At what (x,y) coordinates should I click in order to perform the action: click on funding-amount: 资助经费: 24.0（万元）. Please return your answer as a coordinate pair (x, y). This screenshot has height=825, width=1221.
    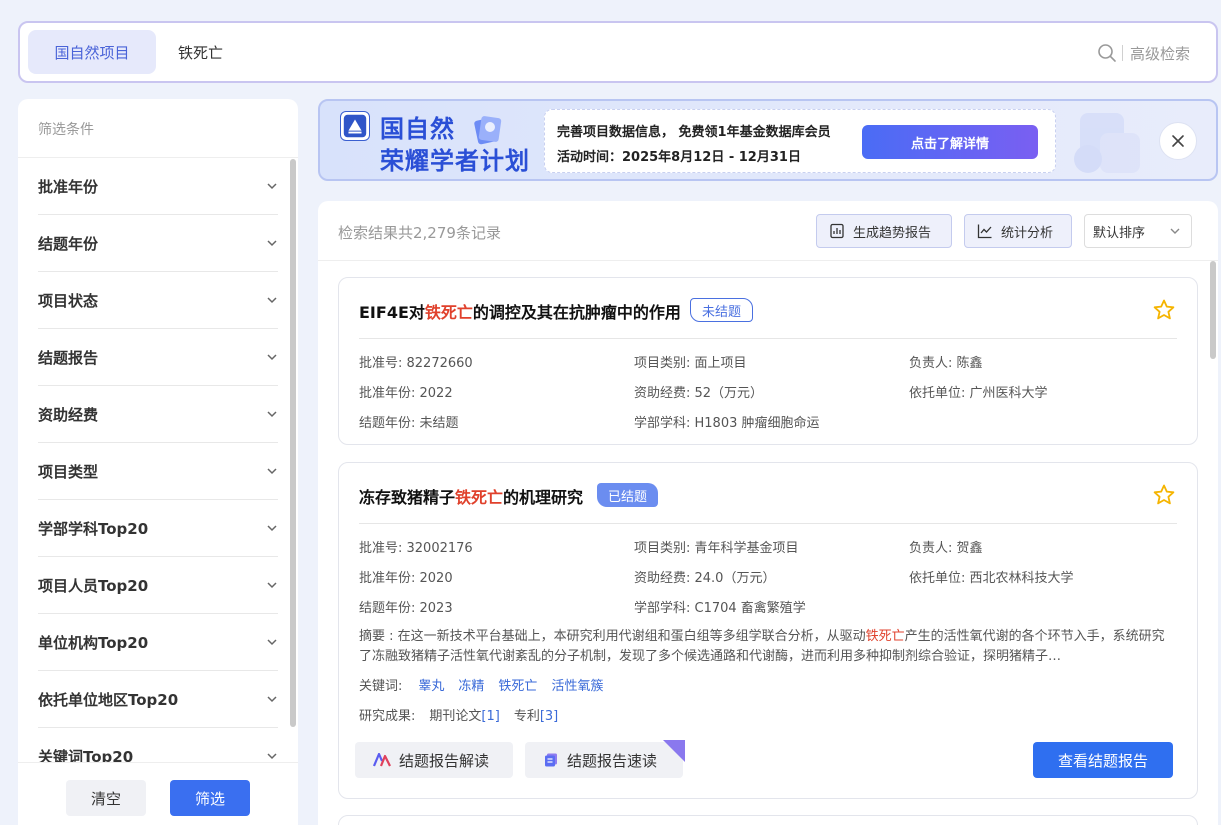
    Looking at the image, I should click on (705, 578).